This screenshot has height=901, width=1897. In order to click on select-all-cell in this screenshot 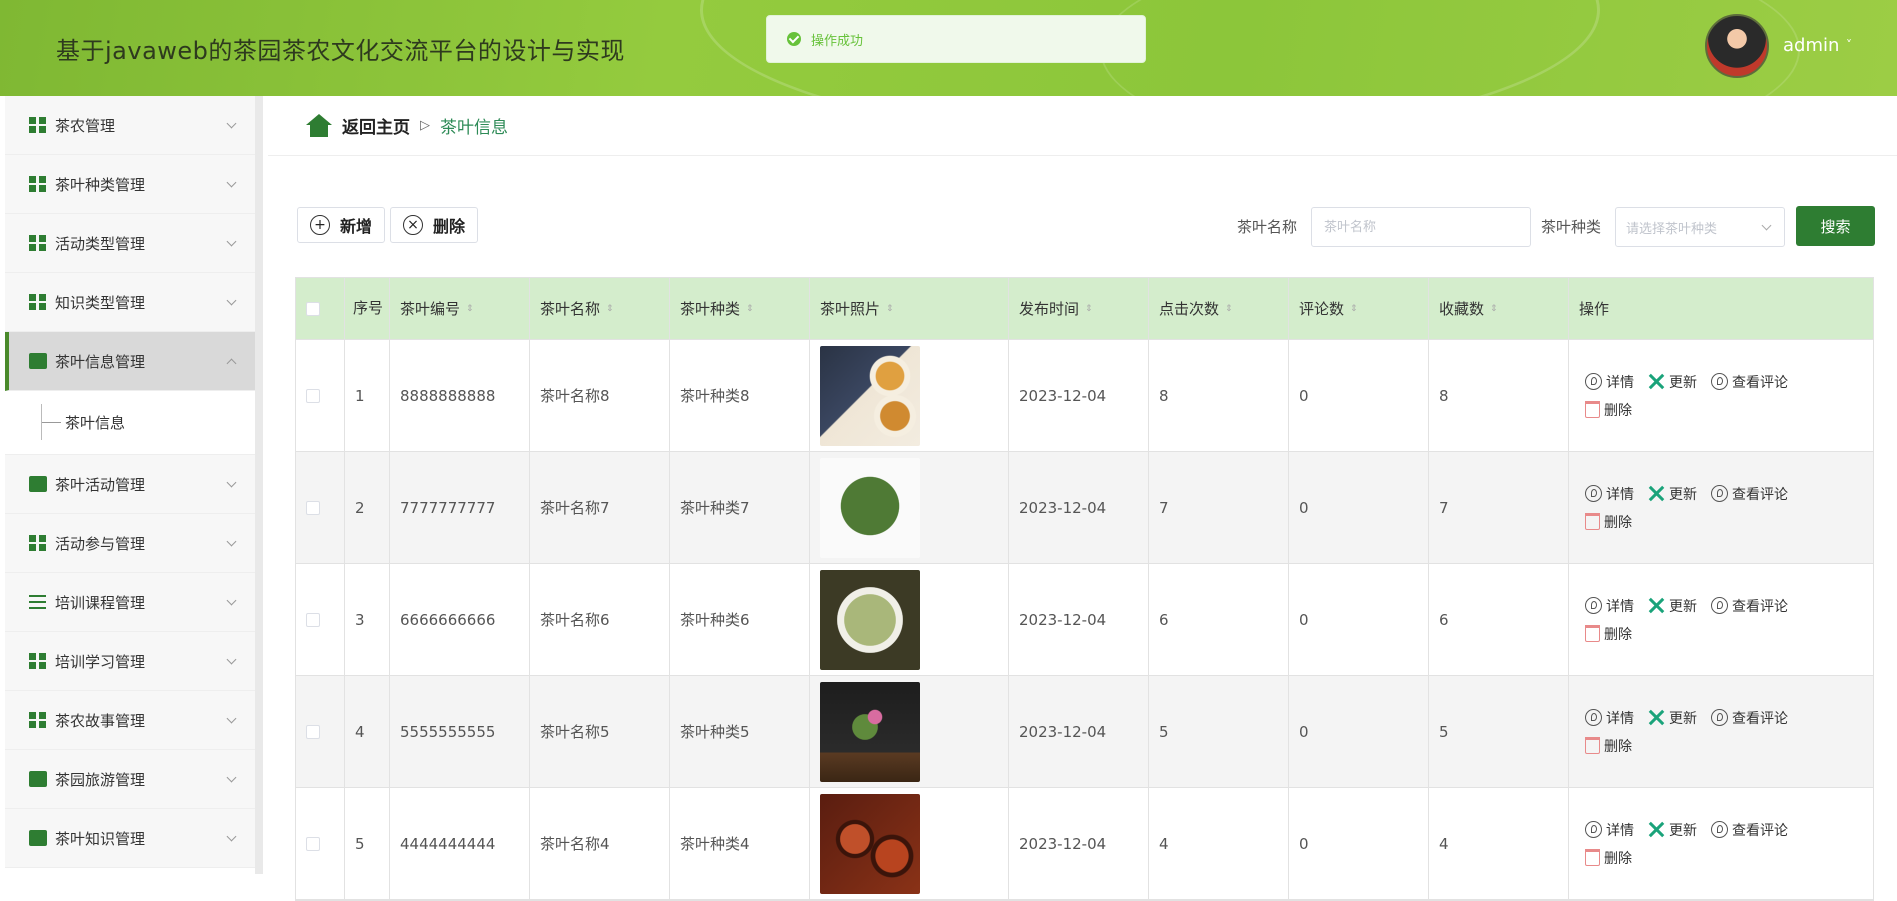, I will do `click(320, 308)`.